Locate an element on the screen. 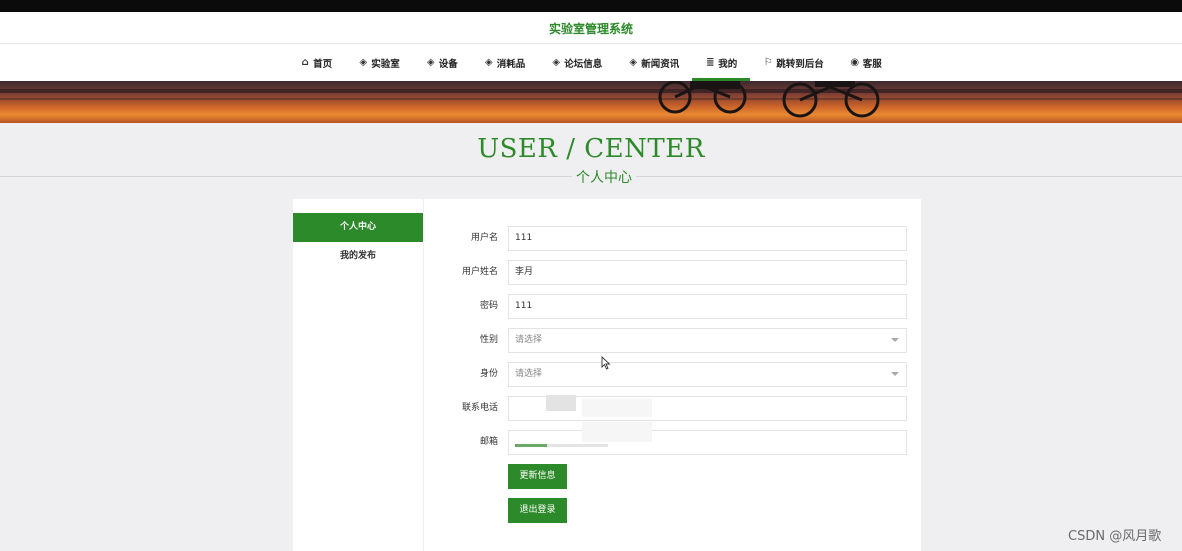 The height and width of the screenshot is (551, 1182). password-label: 密码 is located at coordinates (488, 306).